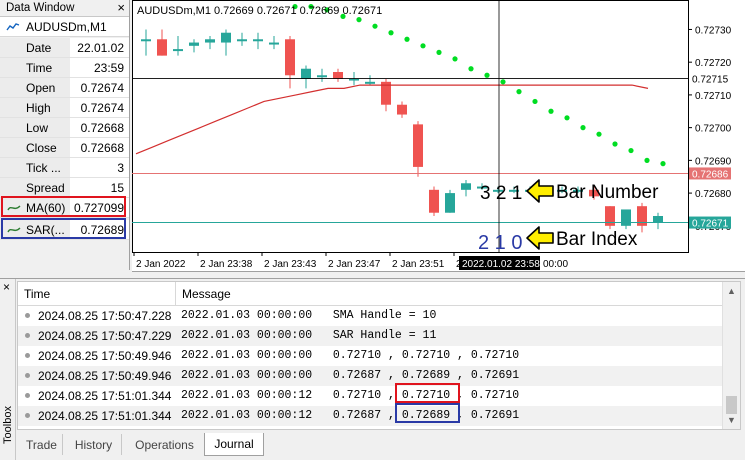 The height and width of the screenshot is (460, 745). What do you see at coordinates (713, 161) in the screenshot?
I see `price-tick-label: 0.72690` at bounding box center [713, 161].